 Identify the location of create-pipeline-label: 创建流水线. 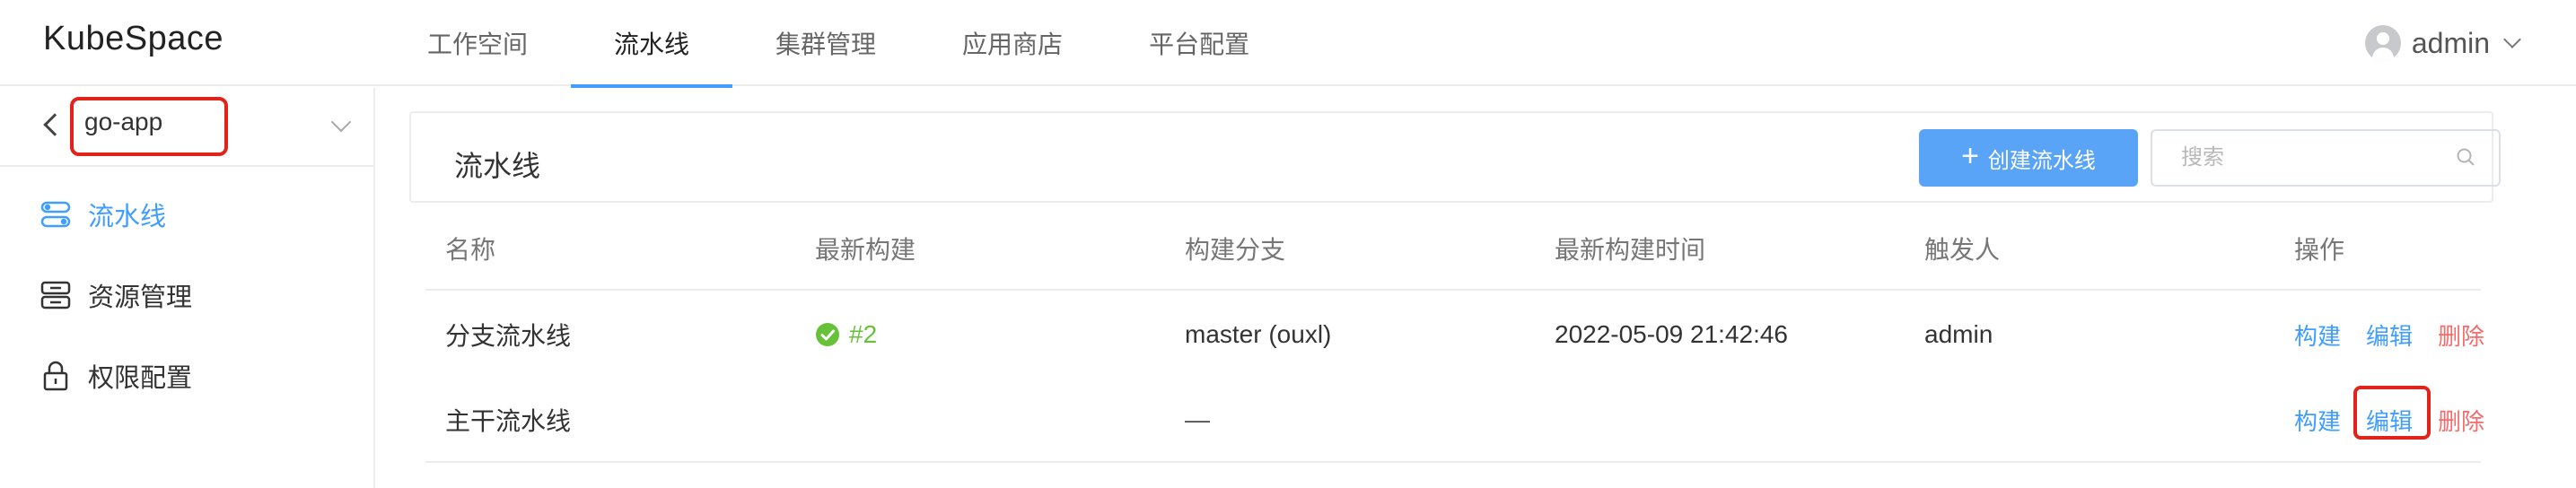
(2041, 160).